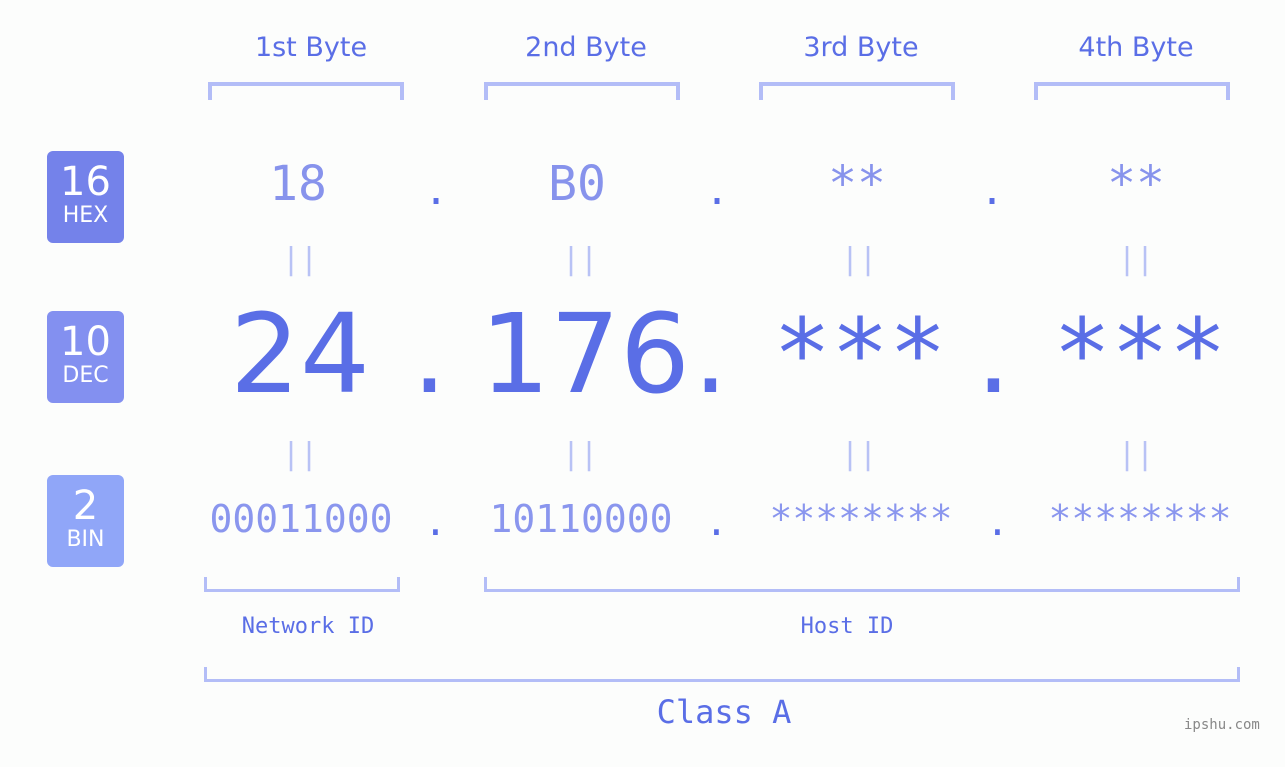 This screenshot has width=1285, height=767. What do you see at coordinates (585, 354) in the screenshot?
I see `dec-byte-2: 176` at bounding box center [585, 354].